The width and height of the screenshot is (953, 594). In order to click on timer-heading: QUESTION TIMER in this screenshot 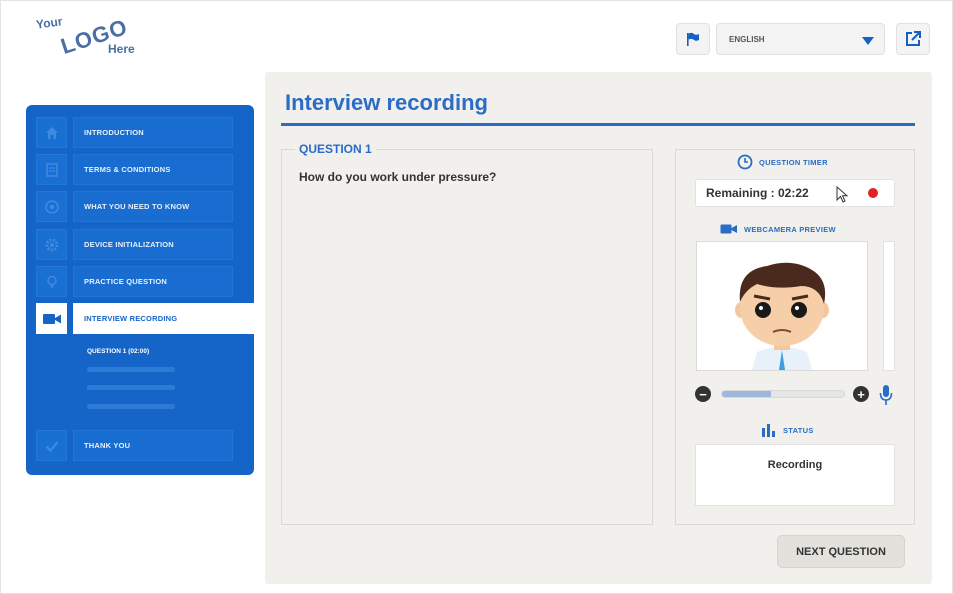, I will do `click(782, 162)`.